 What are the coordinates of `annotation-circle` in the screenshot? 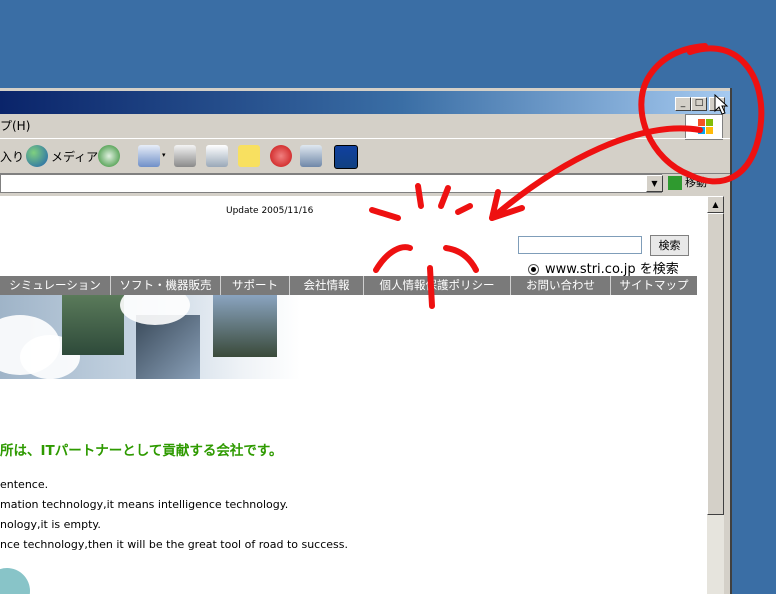 It's located at (701, 114).